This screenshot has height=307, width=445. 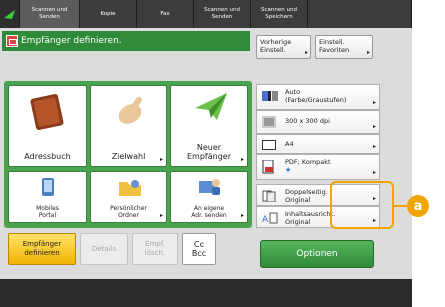 I want to click on tab-scan-save-line2: Speichern, so click(x=279, y=17).